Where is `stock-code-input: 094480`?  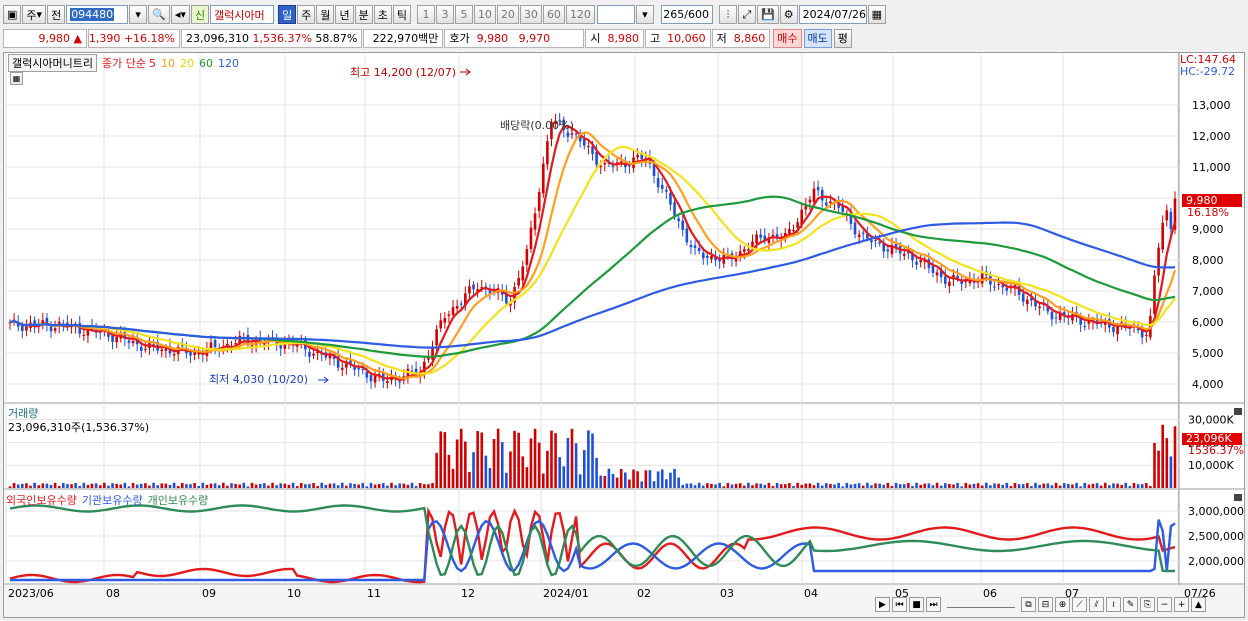 stock-code-input: 094480 is located at coordinates (97, 14).